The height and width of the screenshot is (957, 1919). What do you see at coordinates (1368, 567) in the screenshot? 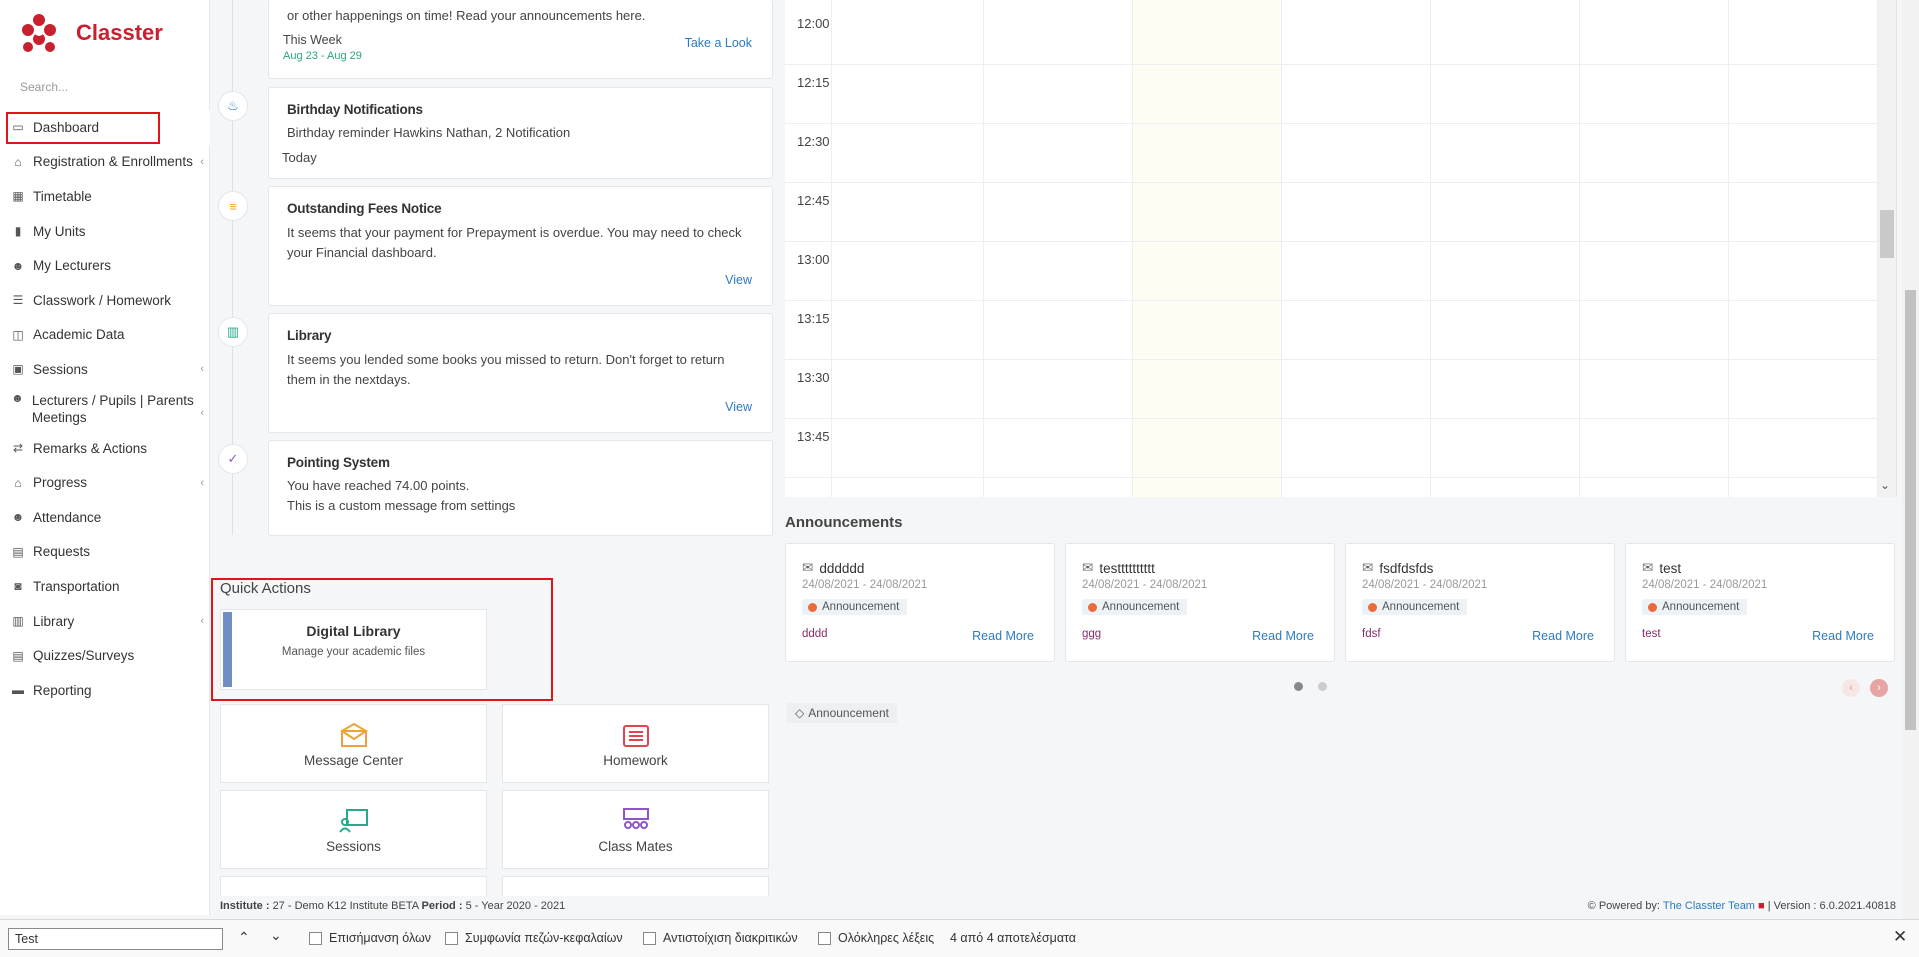
I see `envelope-icon: ✉` at bounding box center [1368, 567].